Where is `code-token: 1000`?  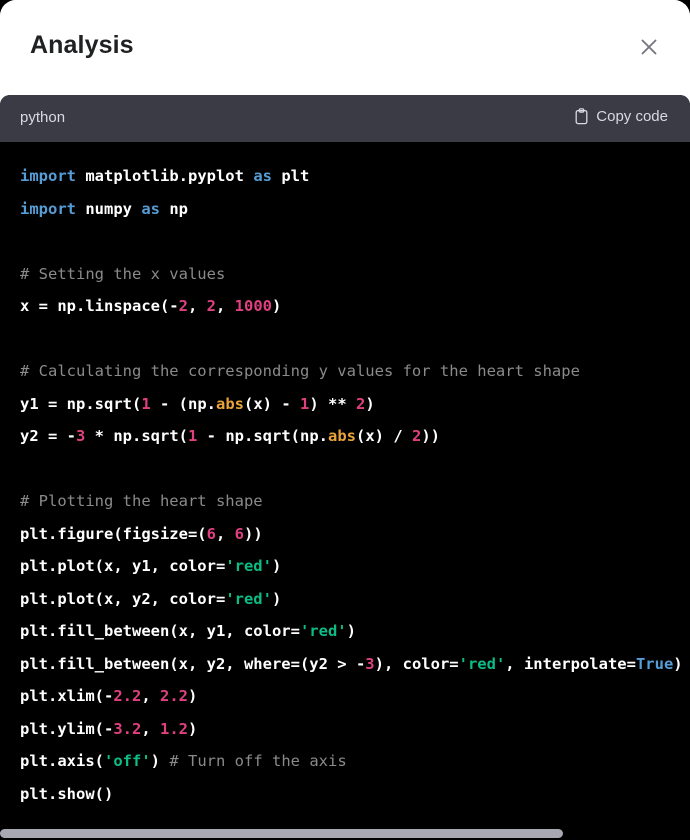 code-token: 1000 is located at coordinates (253, 306).